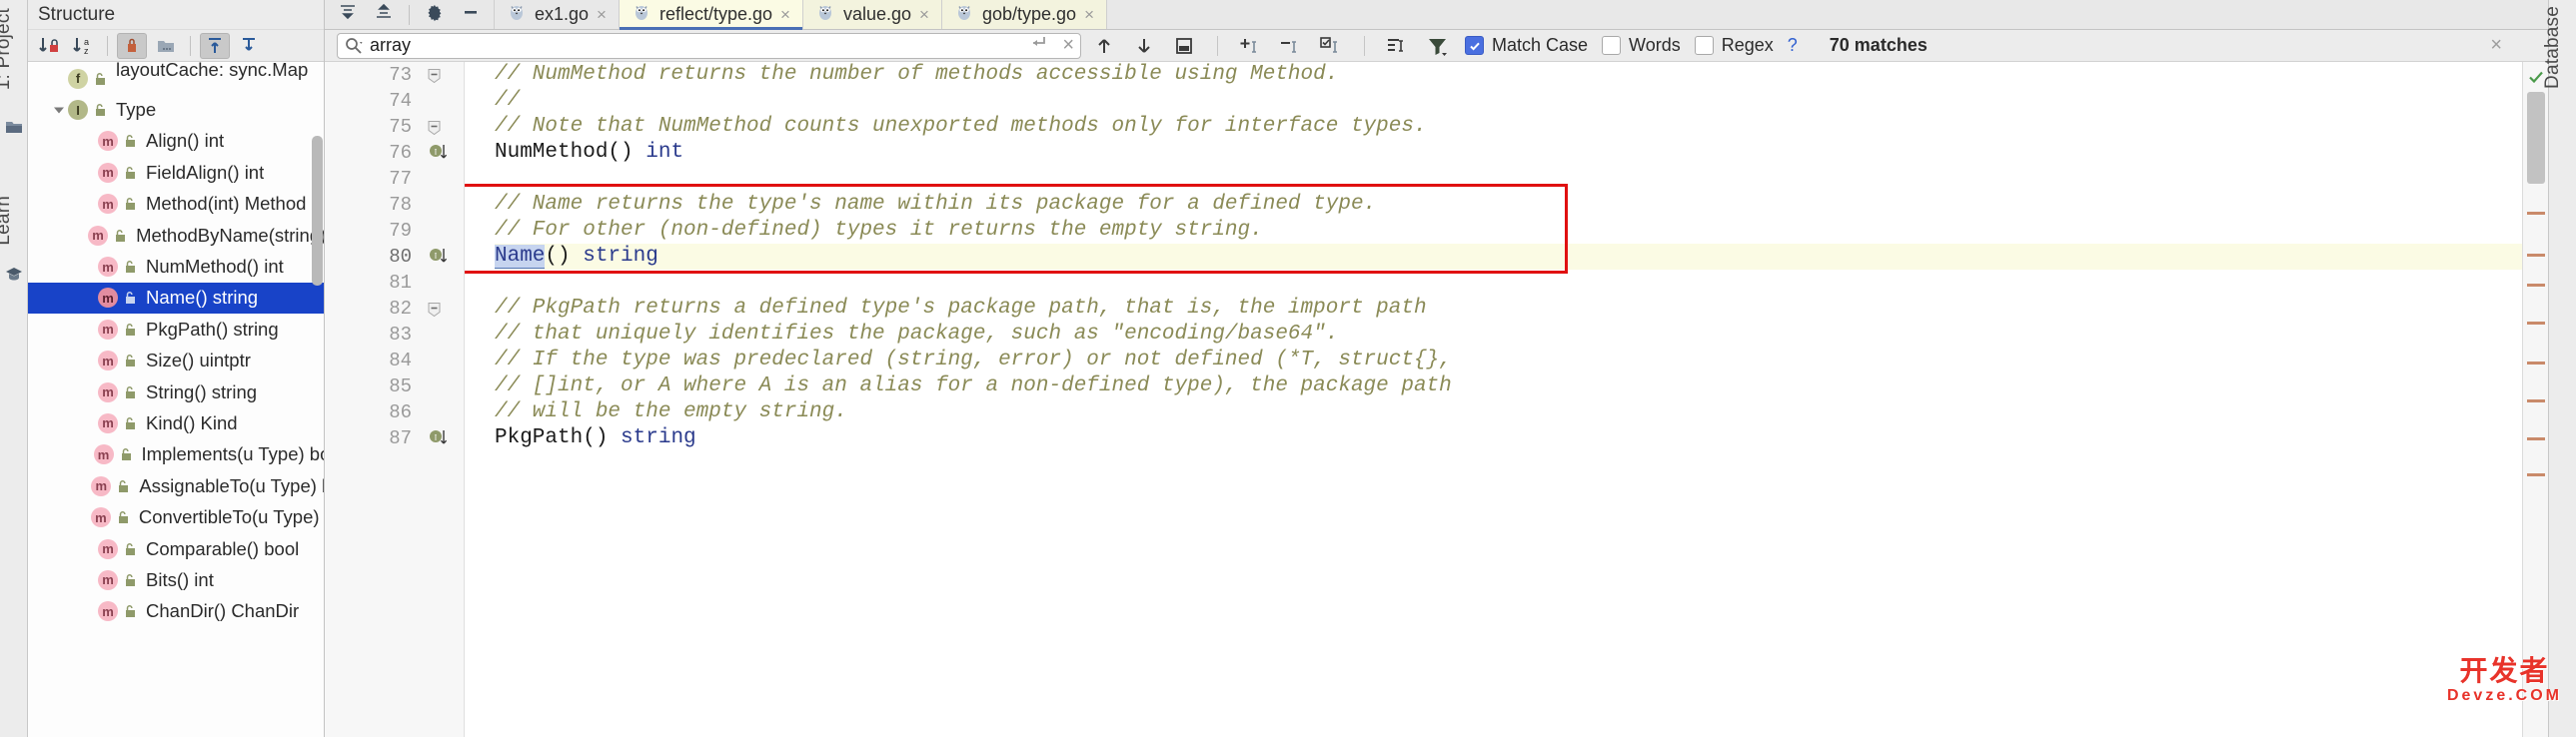  Describe the element at coordinates (176, 580) in the screenshot. I see `structure-tree-item: m Bits() int` at that location.